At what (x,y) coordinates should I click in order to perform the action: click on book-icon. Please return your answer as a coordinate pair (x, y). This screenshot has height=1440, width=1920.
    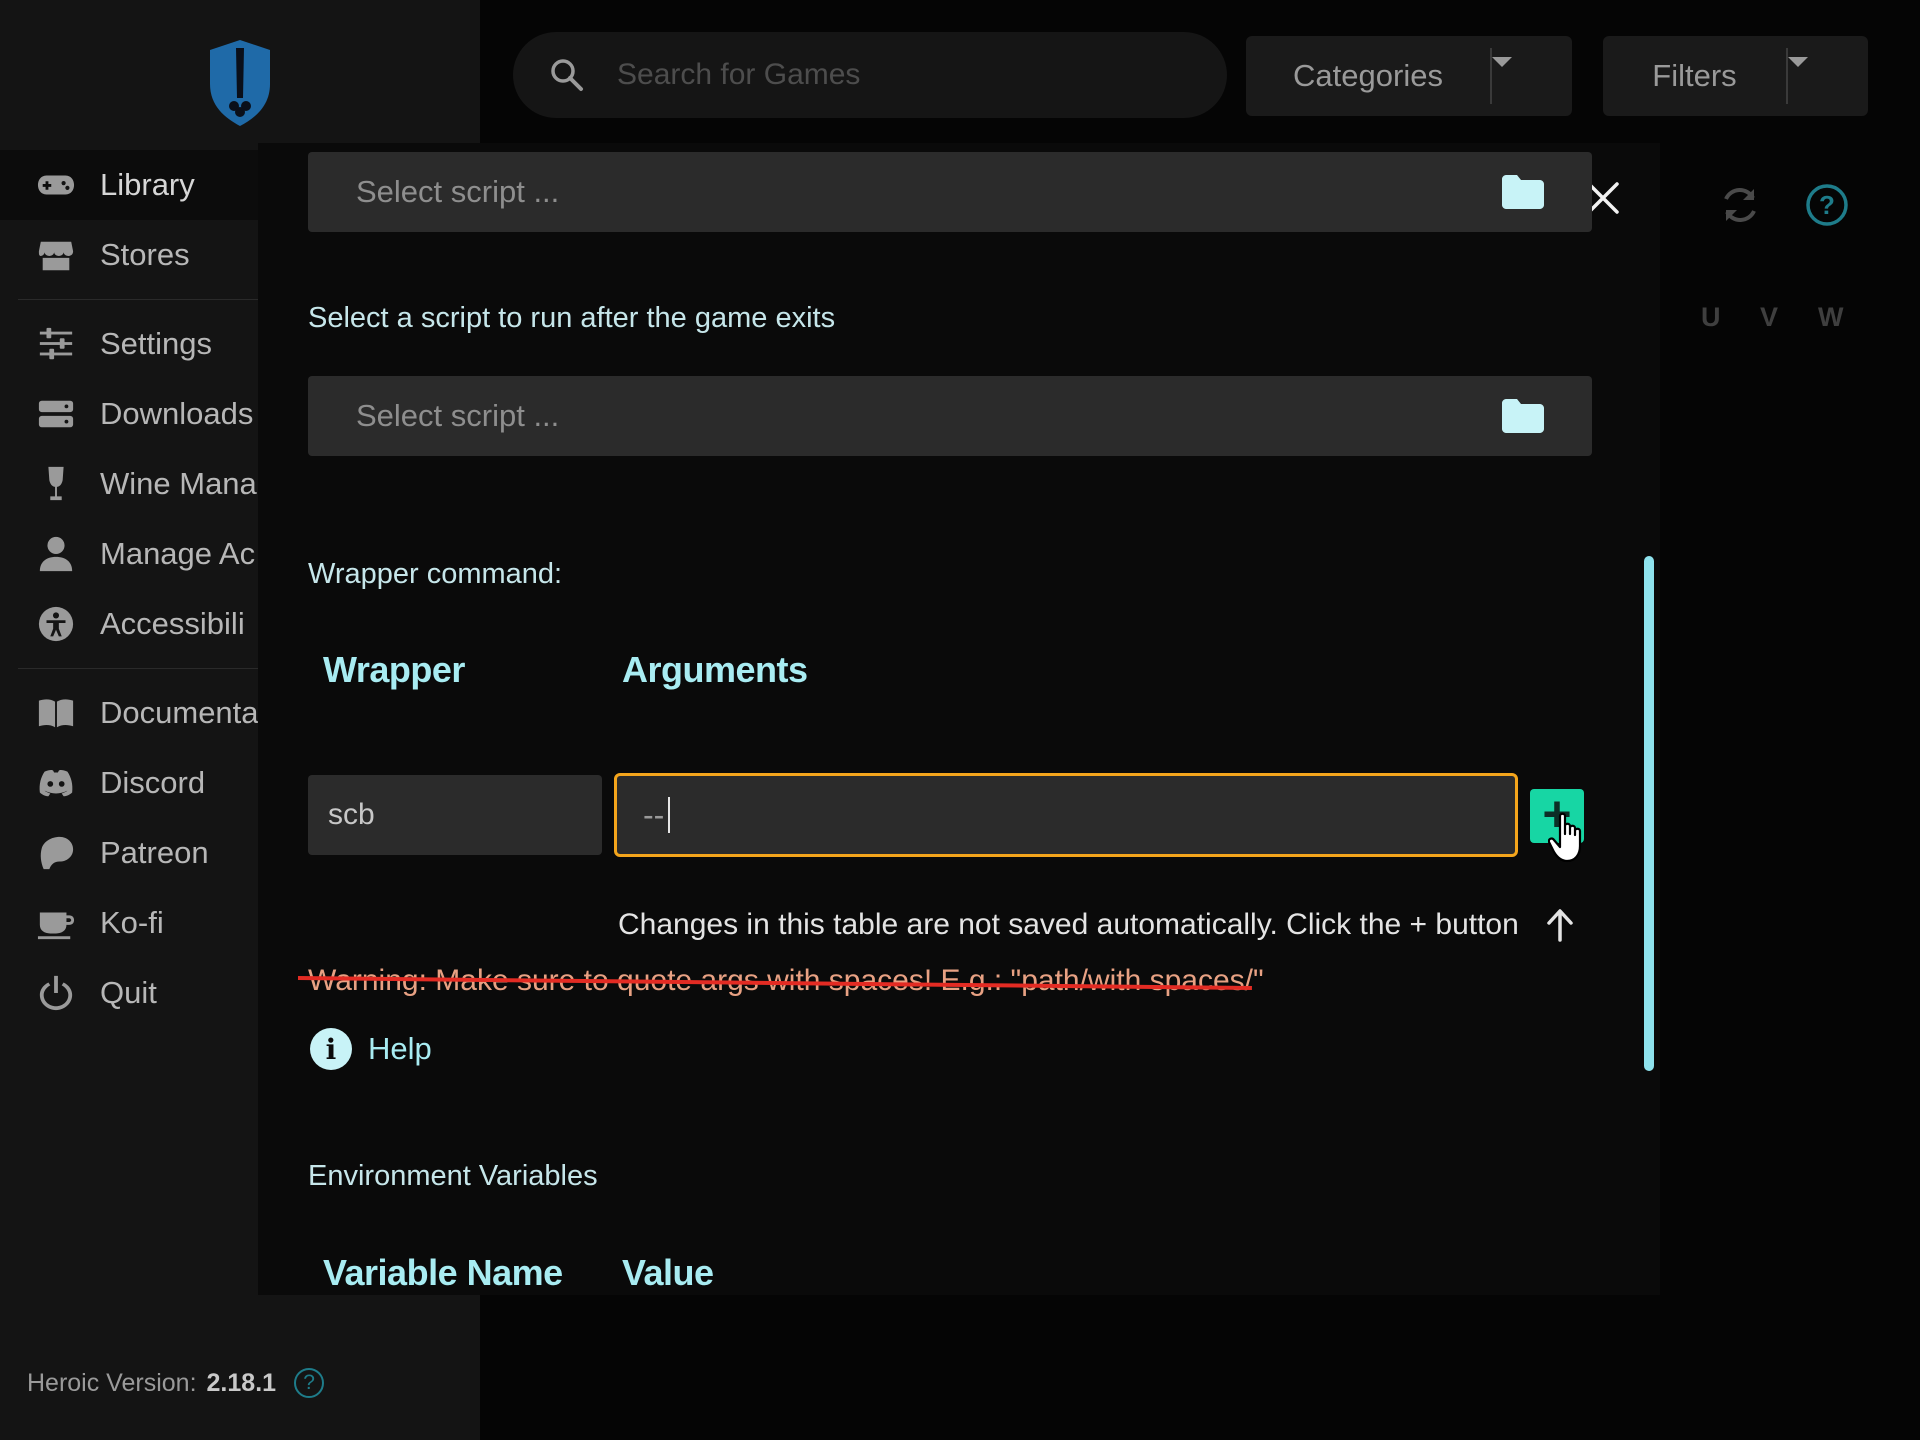
    Looking at the image, I should click on (56, 713).